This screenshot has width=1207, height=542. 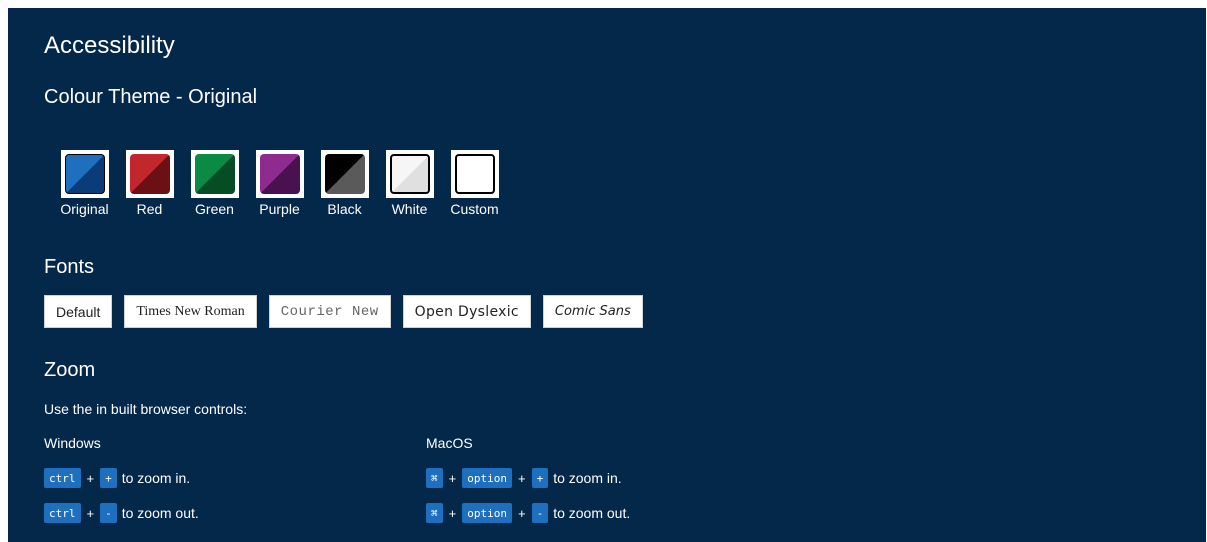 I want to click on swatch-black-color, so click(x=344, y=174).